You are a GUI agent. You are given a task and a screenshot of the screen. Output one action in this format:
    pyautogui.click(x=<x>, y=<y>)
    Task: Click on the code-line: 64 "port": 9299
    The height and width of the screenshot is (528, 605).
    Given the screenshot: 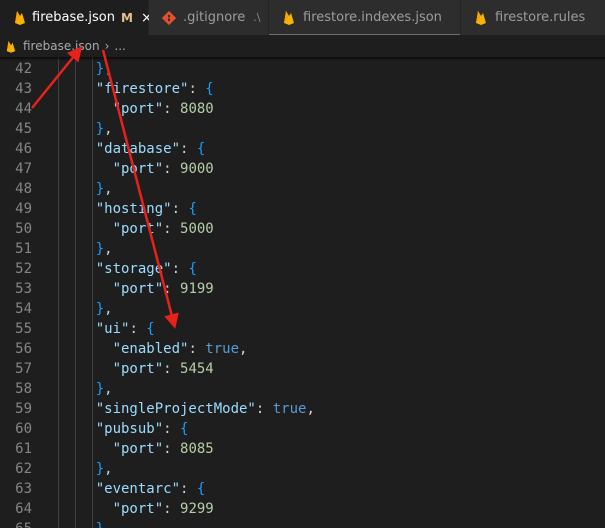 What is the action you would take?
    pyautogui.click(x=302, y=509)
    